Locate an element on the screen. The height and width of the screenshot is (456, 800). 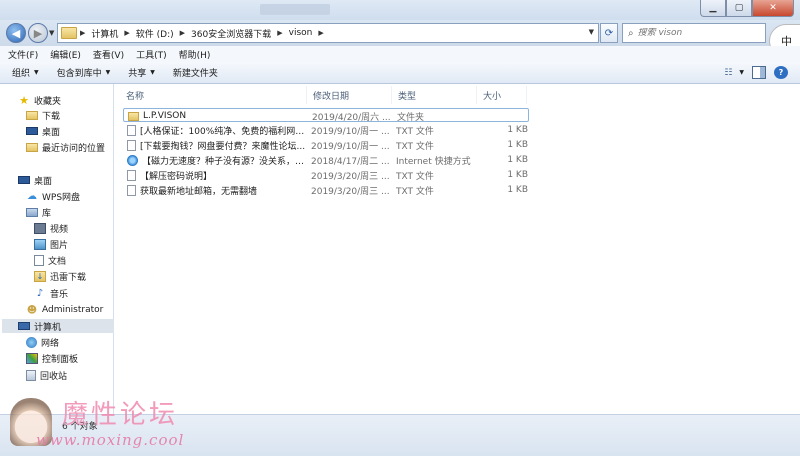
nav-videos: 视频 is located at coordinates (51, 228).